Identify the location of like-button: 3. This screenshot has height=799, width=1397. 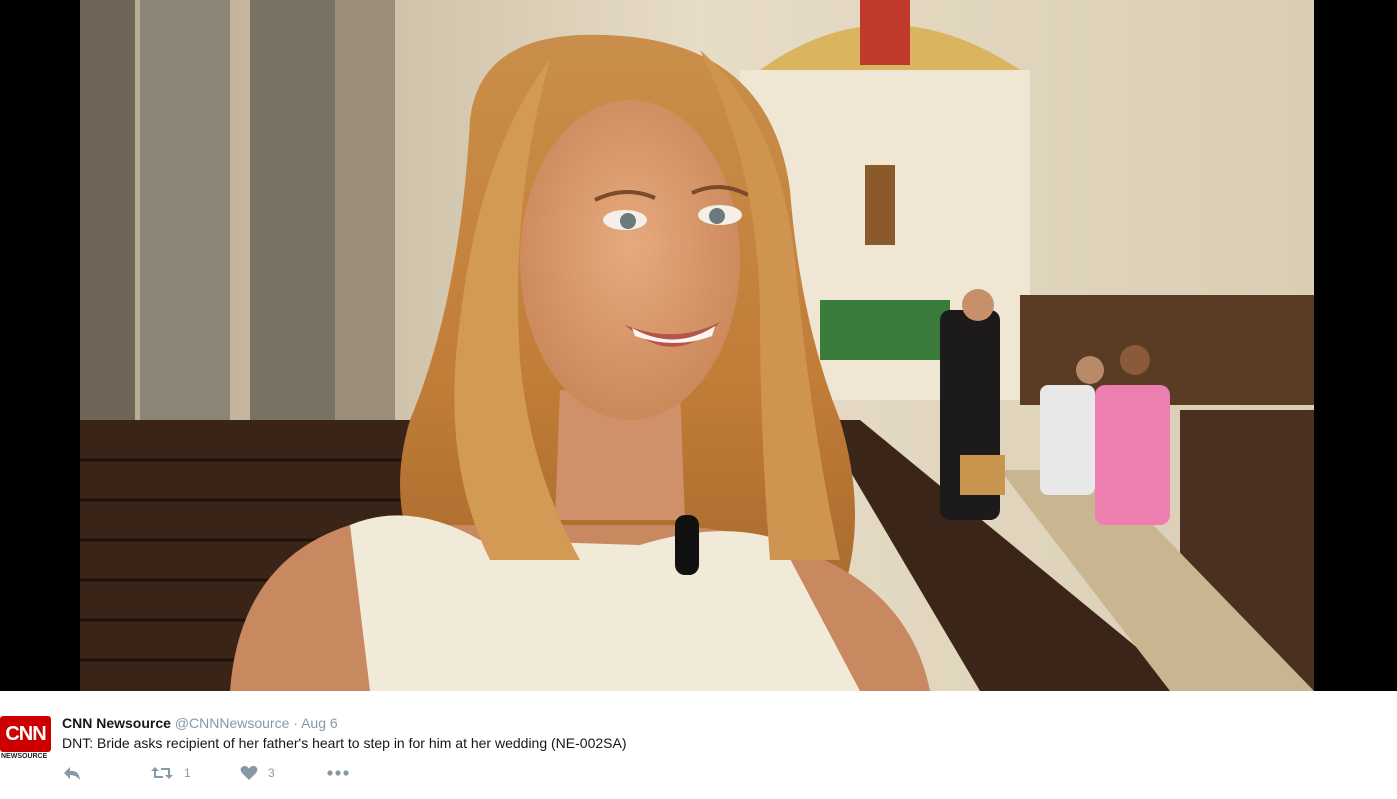
(257, 773).